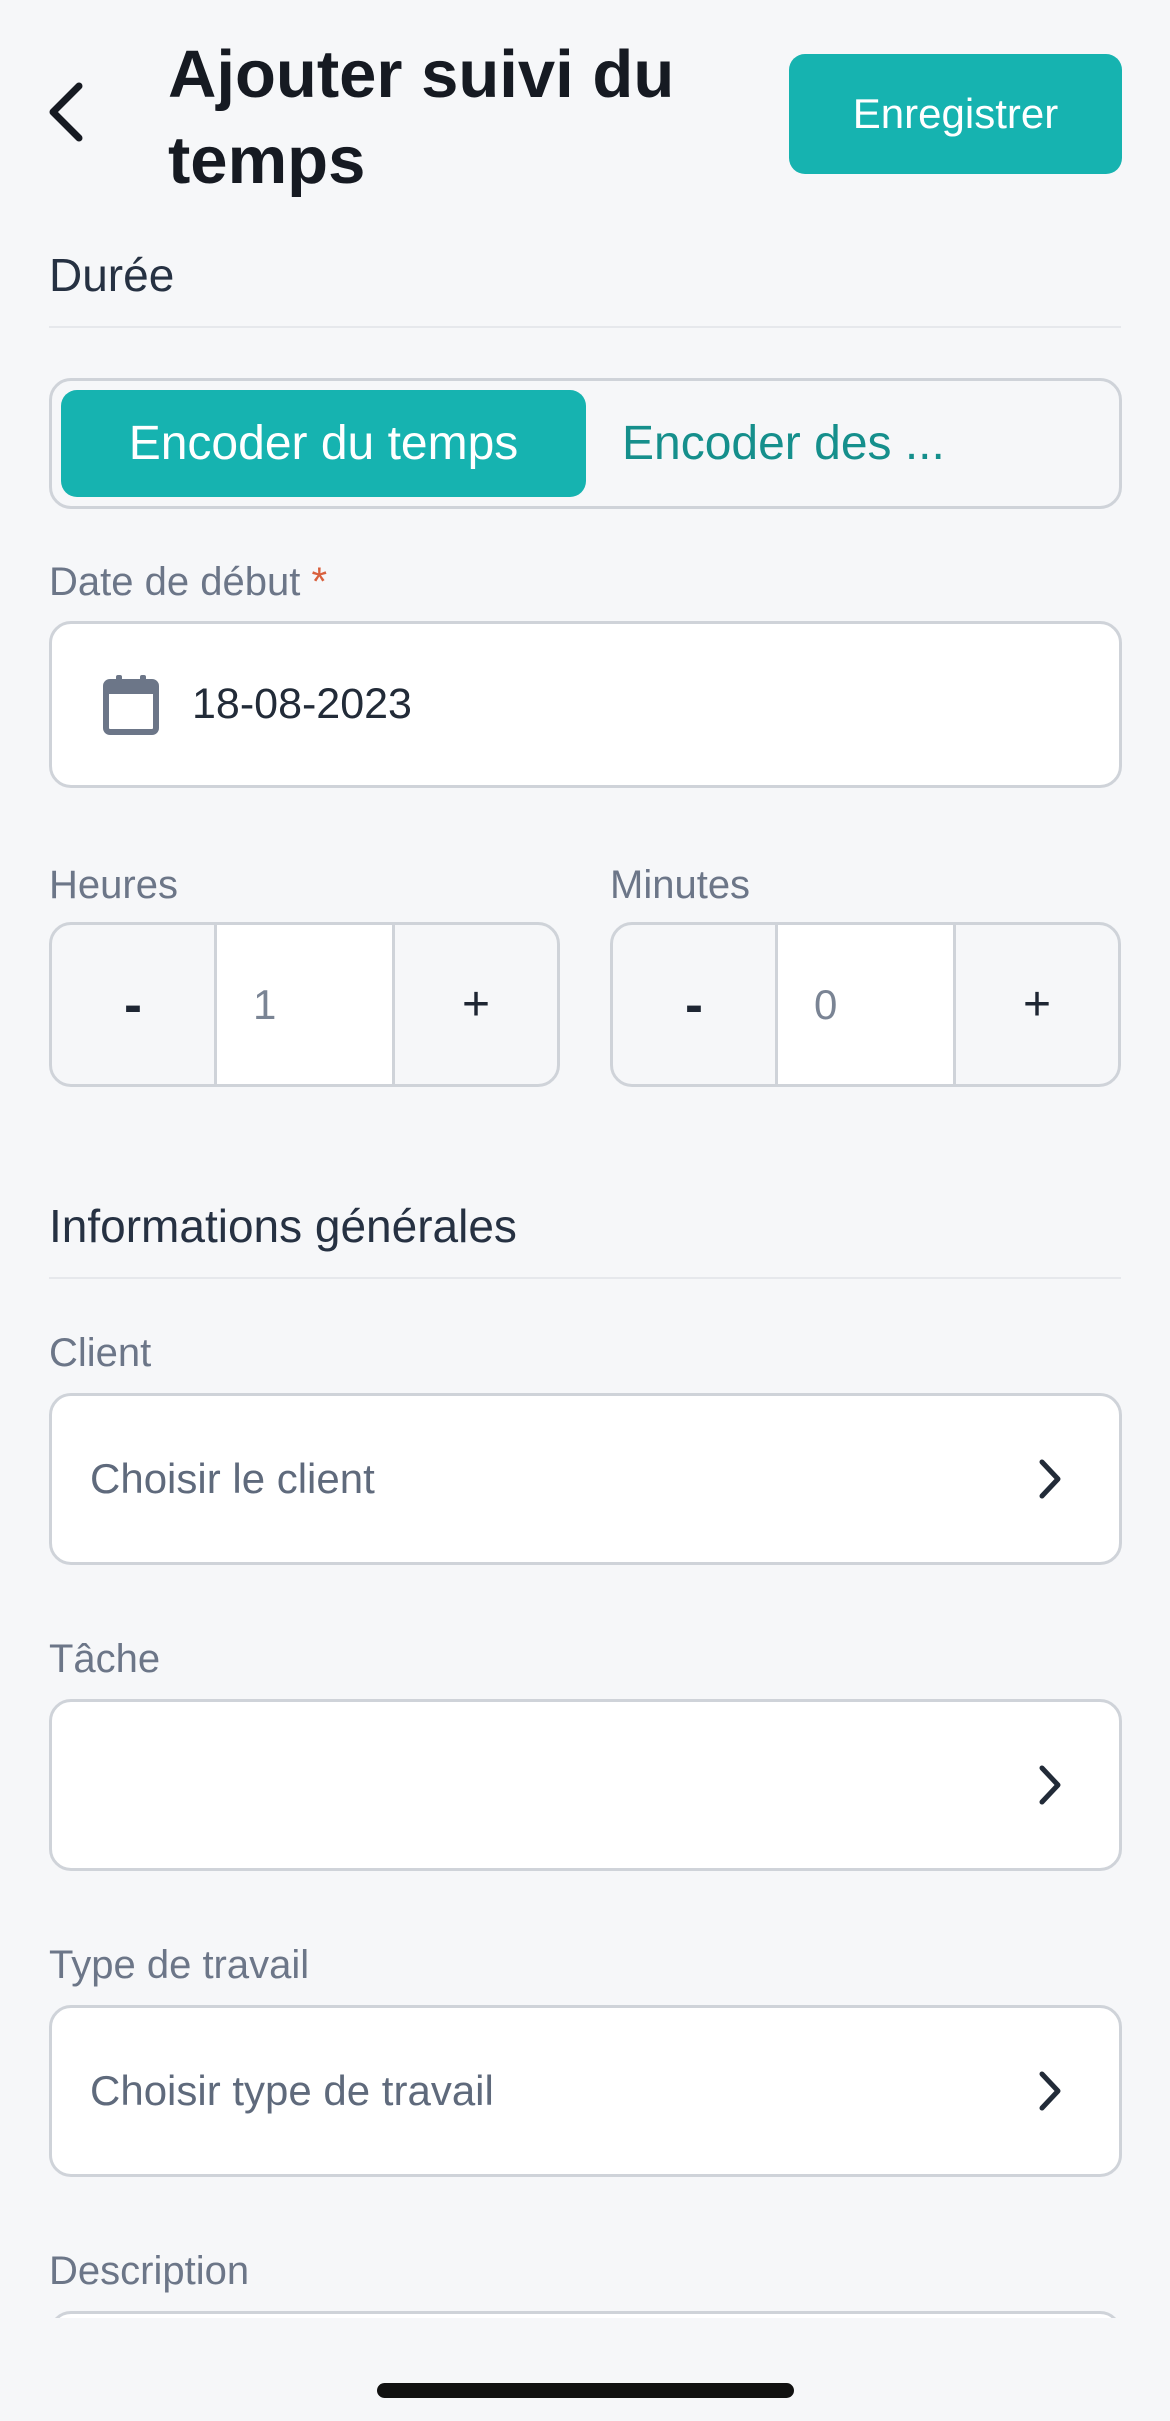 Image resolution: width=1170 pixels, height=2421 pixels. What do you see at coordinates (585, 704) in the screenshot?
I see `start-date-field: 18-08-2023` at bounding box center [585, 704].